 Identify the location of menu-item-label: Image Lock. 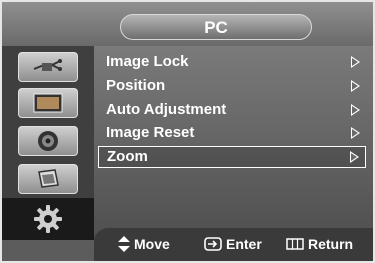
(147, 61).